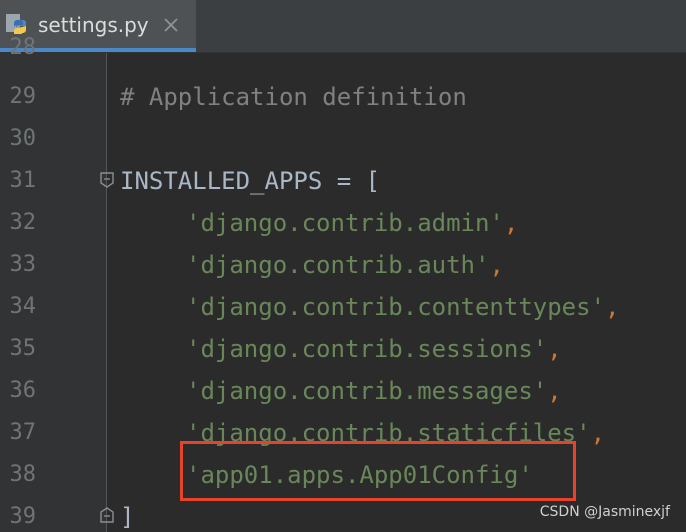 The height and width of the screenshot is (532, 686). I want to click on comment-text: # Application definition, so click(293, 97).